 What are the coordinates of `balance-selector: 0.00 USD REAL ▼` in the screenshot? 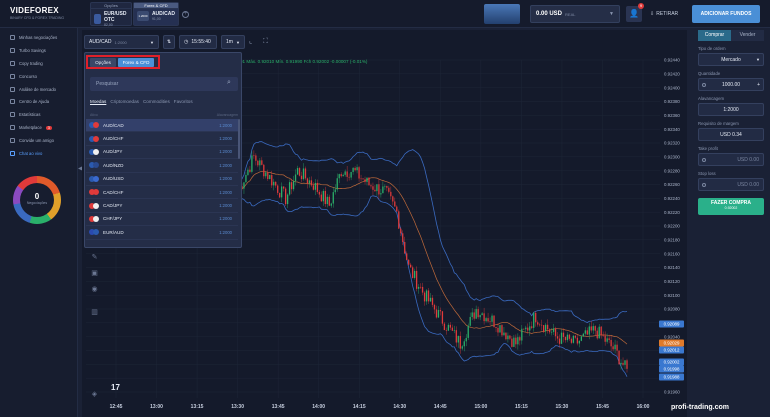 It's located at (575, 14).